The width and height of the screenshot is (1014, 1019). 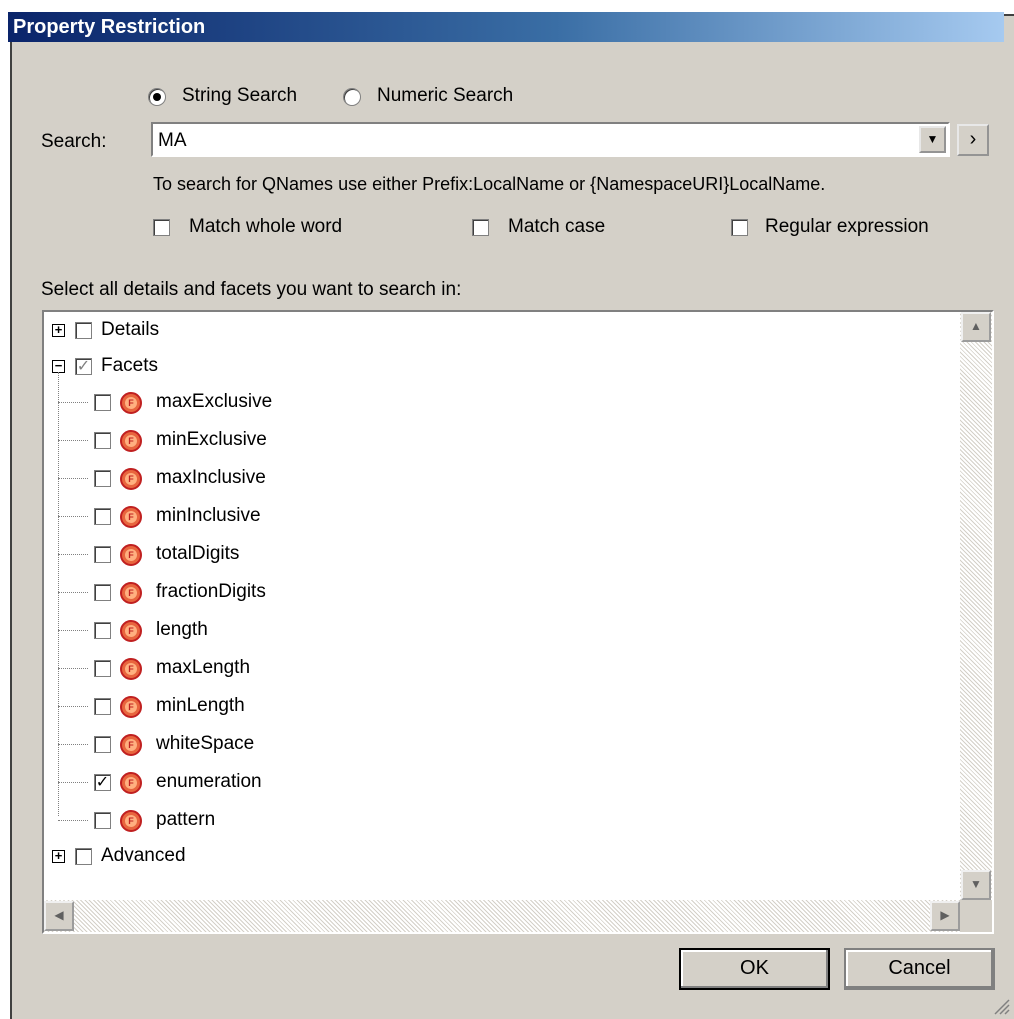 What do you see at coordinates (494, 707) in the screenshot?
I see `facet-item: FminLength` at bounding box center [494, 707].